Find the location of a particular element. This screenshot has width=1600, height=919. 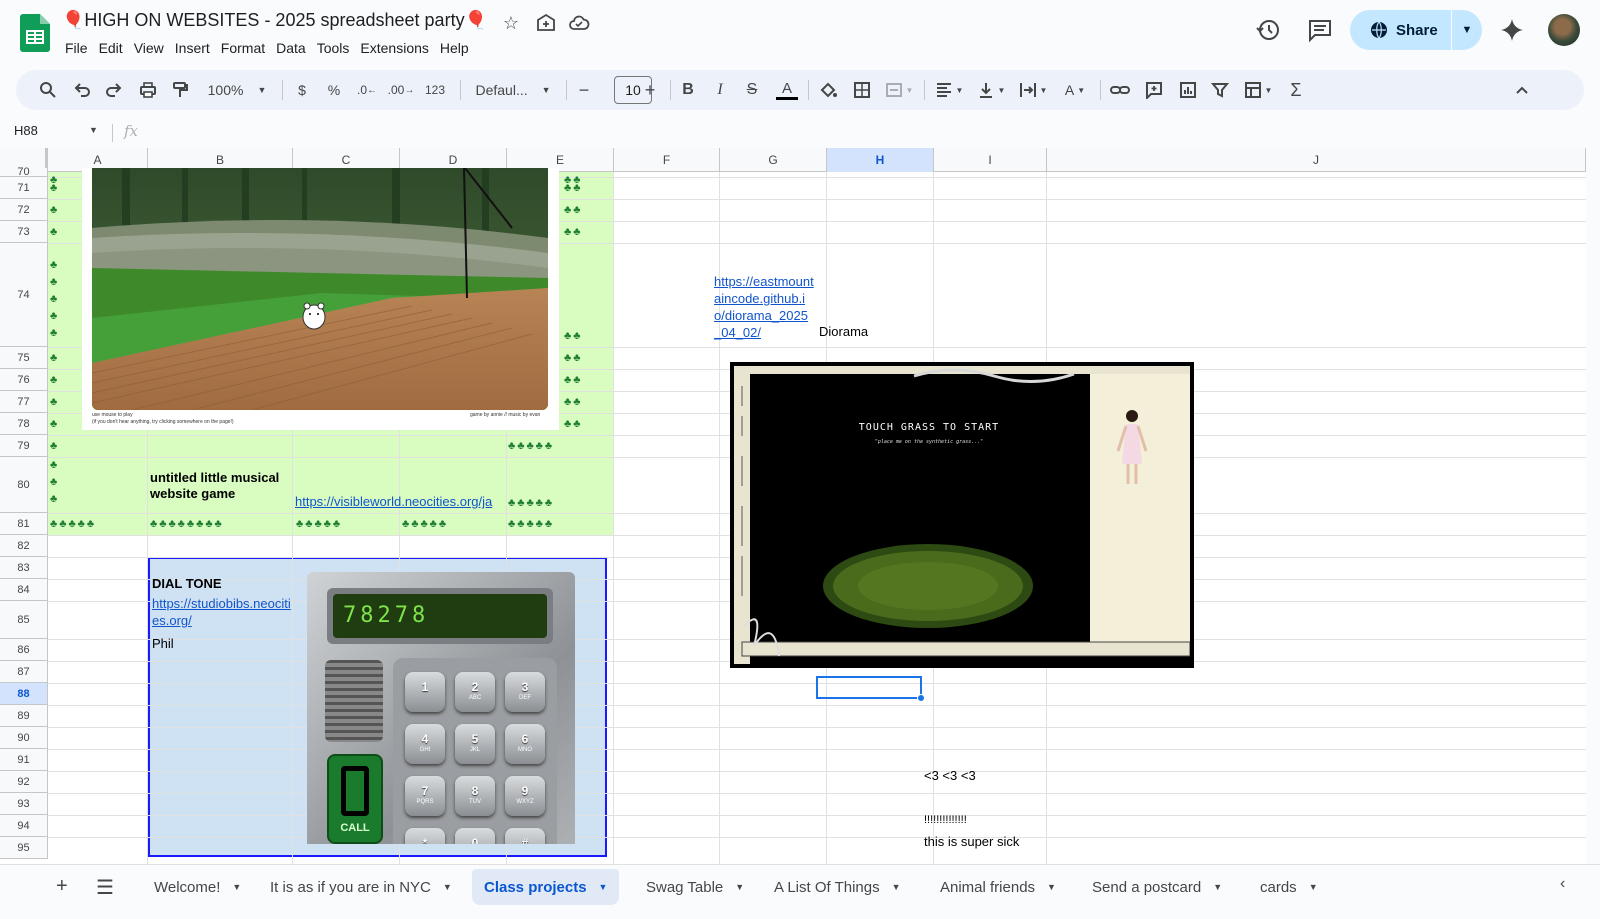

font-family-select: Defaul... ▼ is located at coordinates (513, 90).